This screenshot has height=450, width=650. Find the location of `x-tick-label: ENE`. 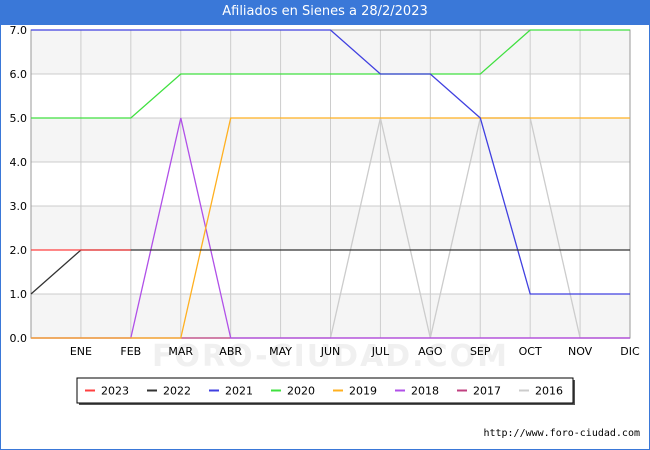

x-tick-label: ENE is located at coordinates (81, 351).